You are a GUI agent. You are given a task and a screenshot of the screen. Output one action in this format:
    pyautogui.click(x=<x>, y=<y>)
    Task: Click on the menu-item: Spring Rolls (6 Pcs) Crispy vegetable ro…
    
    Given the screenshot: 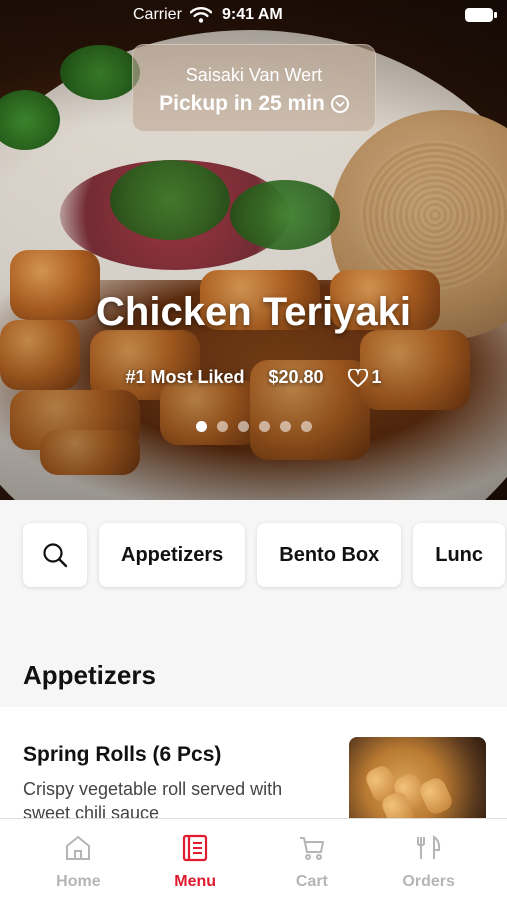 What is the action you would take?
    pyautogui.click(x=253, y=767)
    